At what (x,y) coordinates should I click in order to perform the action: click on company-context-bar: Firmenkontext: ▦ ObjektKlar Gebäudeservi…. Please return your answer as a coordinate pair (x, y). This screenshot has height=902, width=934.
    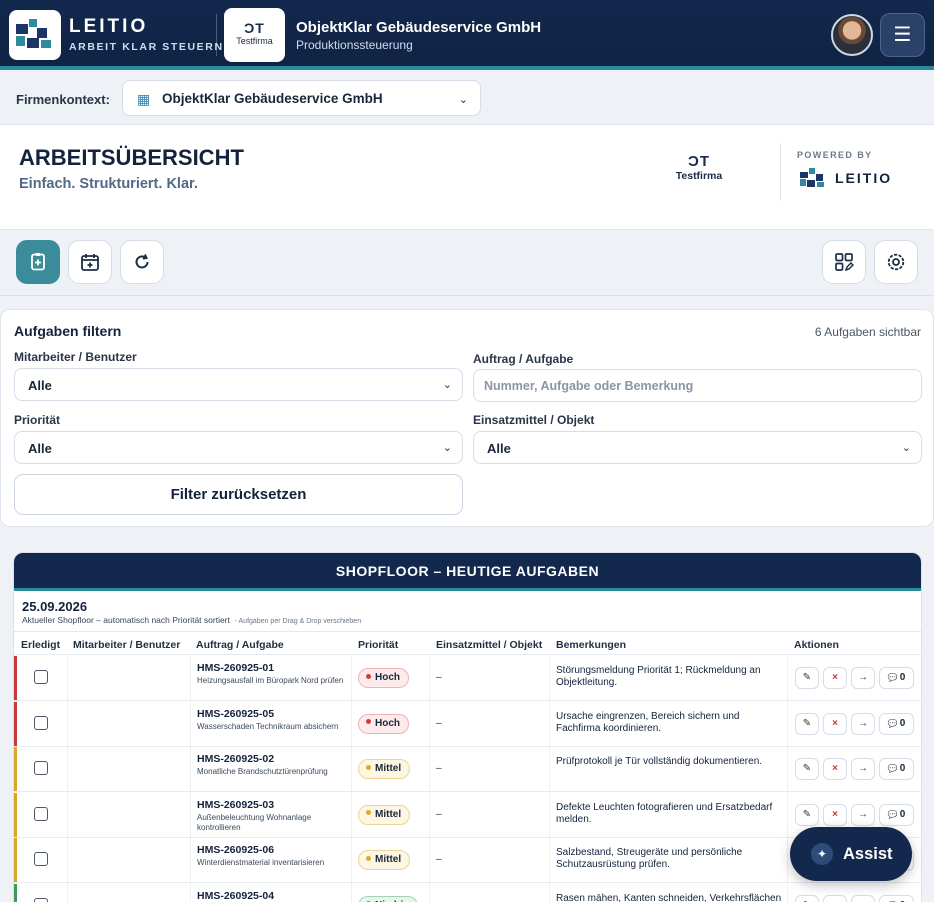
    Looking at the image, I should click on (467, 99).